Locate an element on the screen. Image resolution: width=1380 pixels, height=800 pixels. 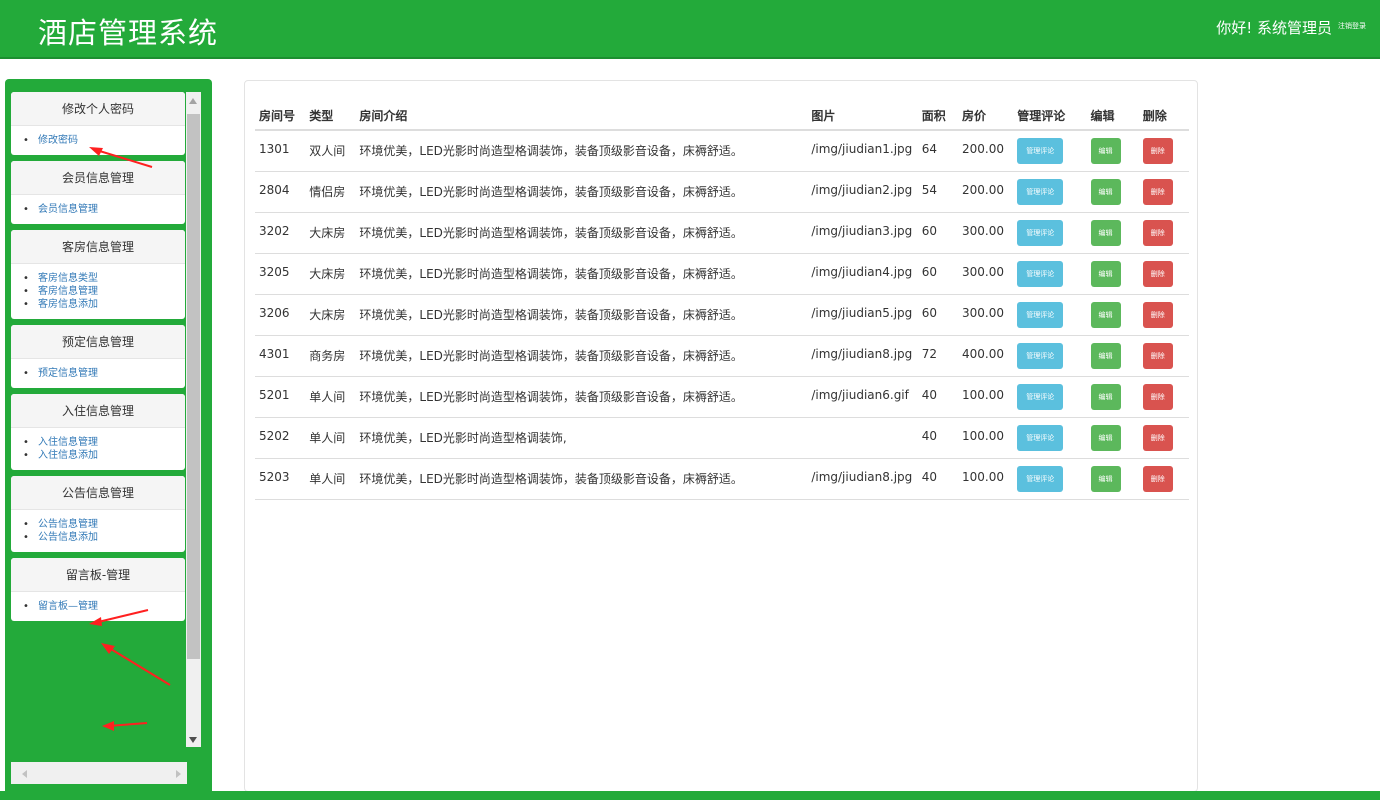
sidebar-link: 公告信息添加 is located at coordinates (104, 537).